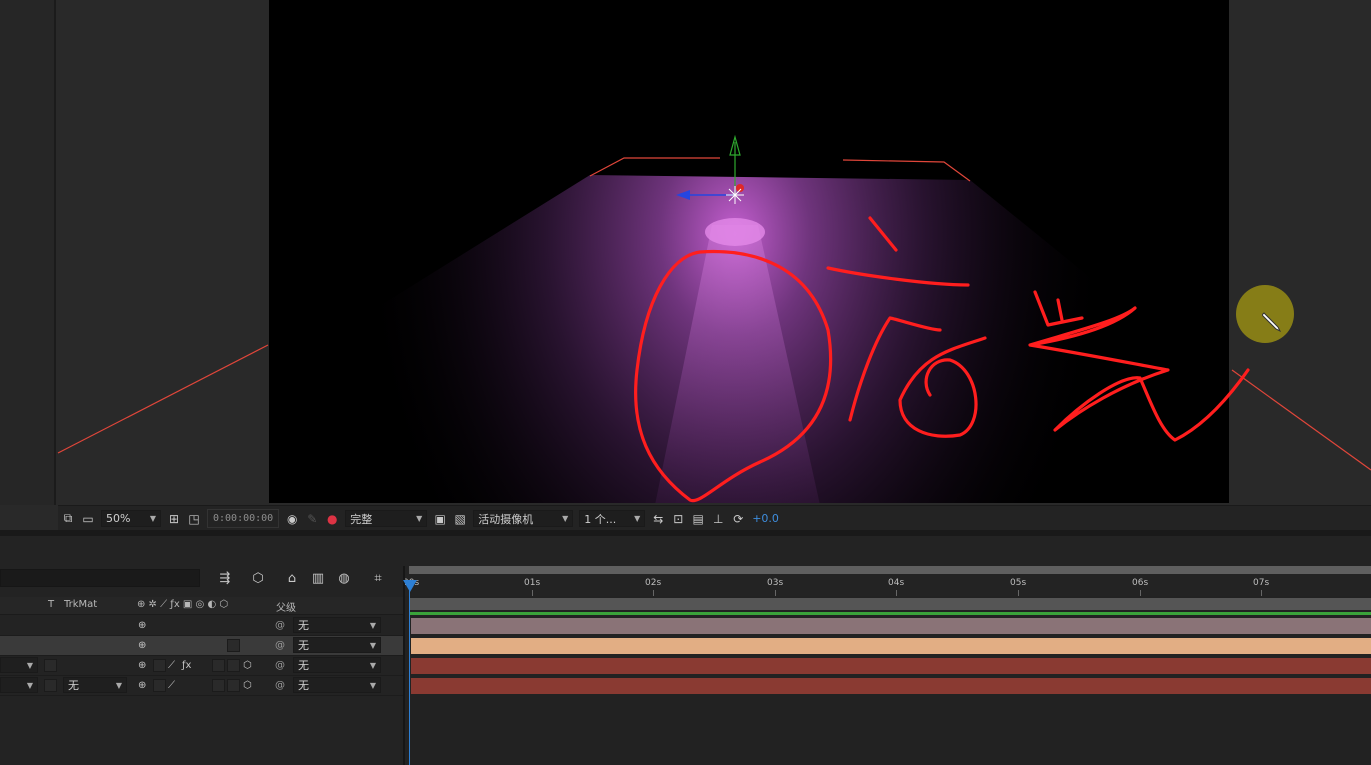 Image resolution: width=1371 pixels, height=765 pixels. I want to click on color-channels-icon: ●, so click(332, 519).